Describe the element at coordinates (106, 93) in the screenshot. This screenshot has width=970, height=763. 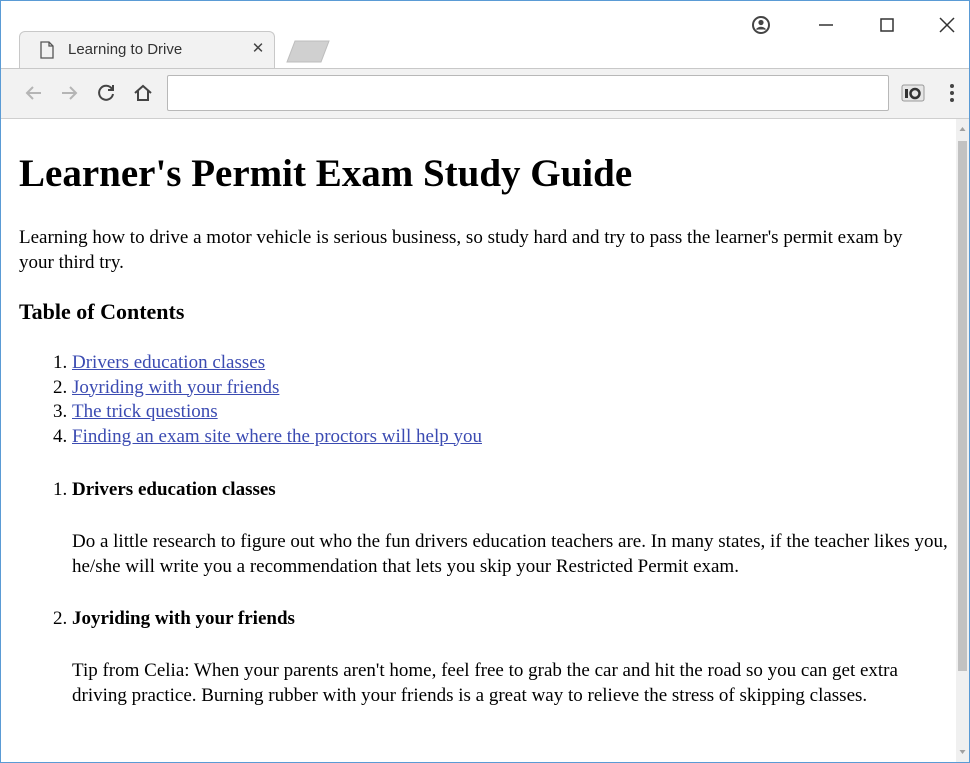
I see `reload-icon` at that location.